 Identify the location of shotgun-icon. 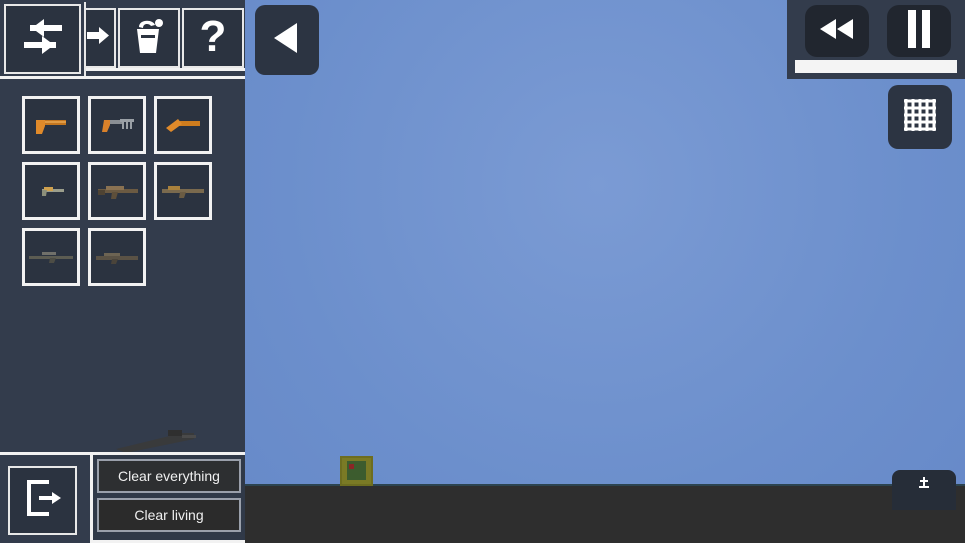
(117, 258).